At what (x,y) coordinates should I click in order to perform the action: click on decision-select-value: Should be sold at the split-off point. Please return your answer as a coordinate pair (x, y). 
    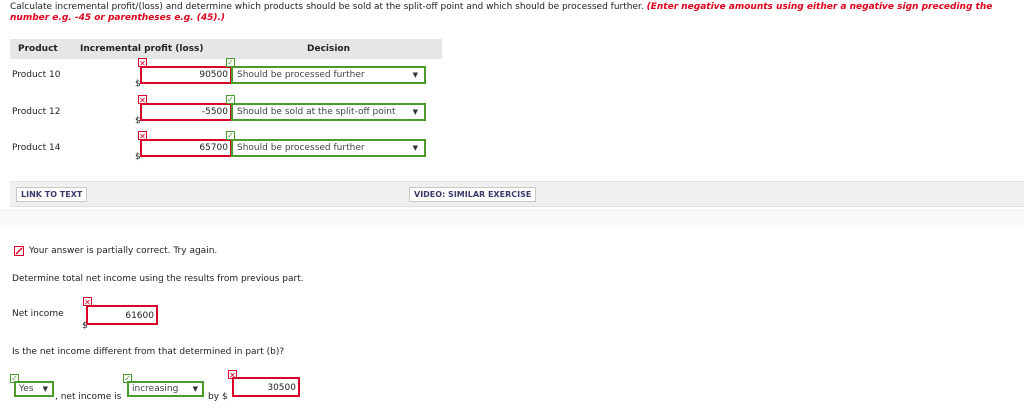
    Looking at the image, I should click on (316, 112).